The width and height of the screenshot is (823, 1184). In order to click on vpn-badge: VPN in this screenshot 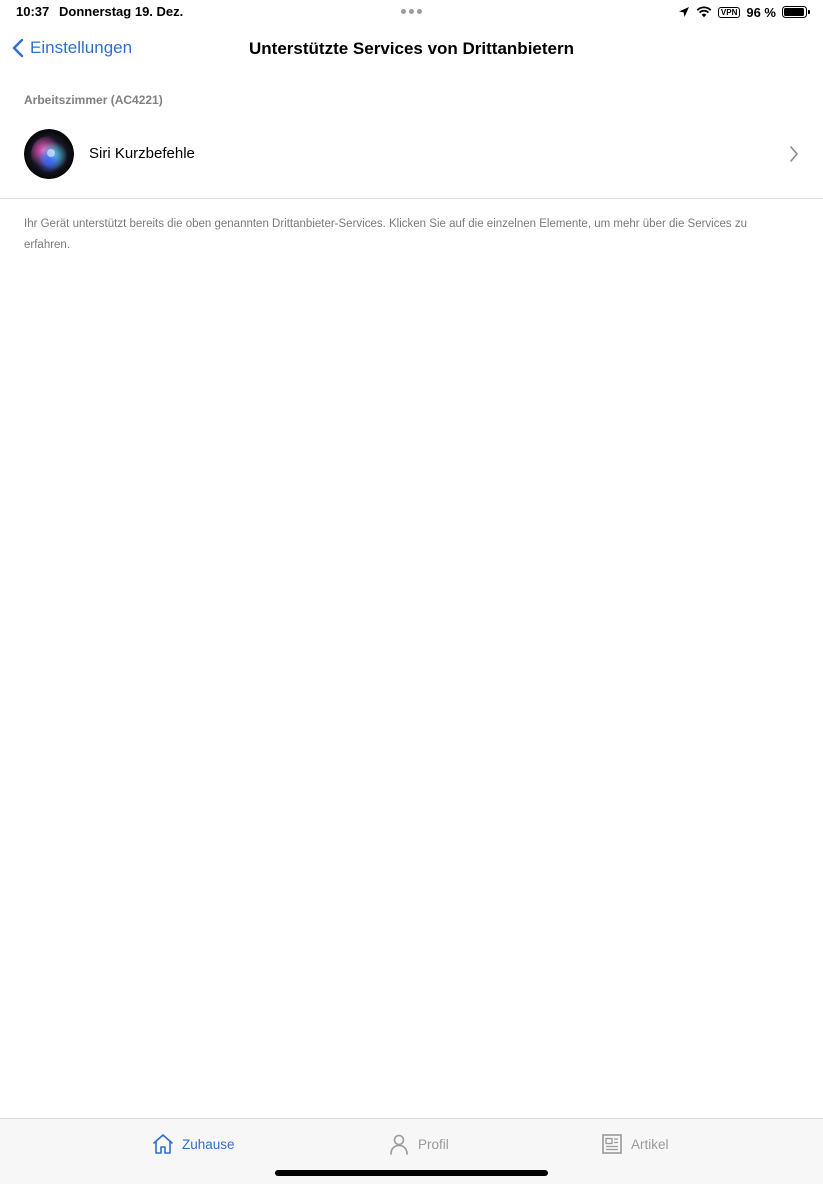, I will do `click(729, 12)`.